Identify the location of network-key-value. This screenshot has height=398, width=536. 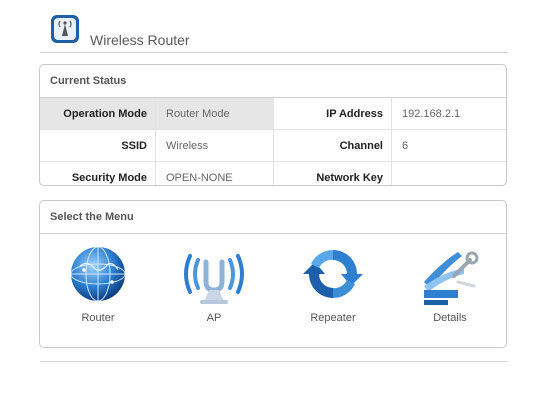
(449, 174).